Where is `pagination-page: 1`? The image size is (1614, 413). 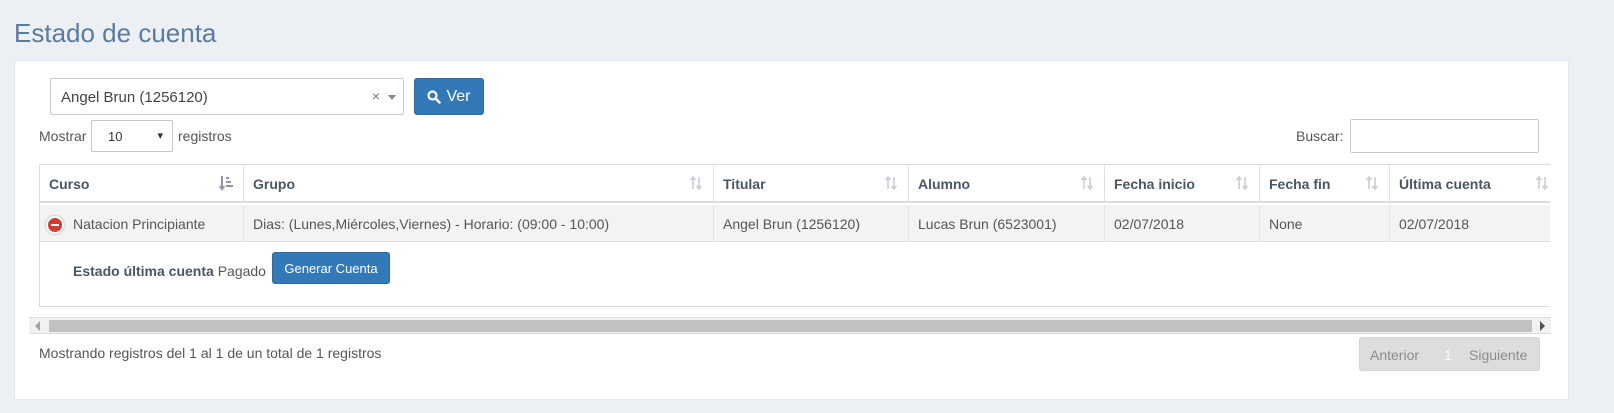 pagination-page: 1 is located at coordinates (1448, 355).